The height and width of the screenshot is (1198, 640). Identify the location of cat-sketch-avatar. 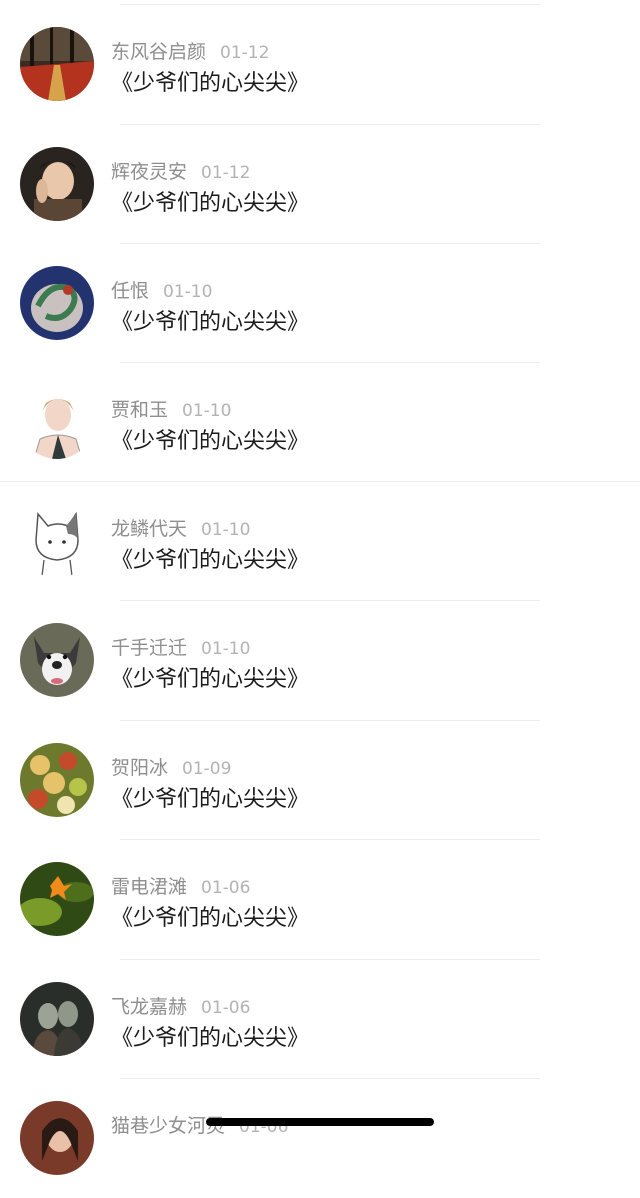
(57, 541).